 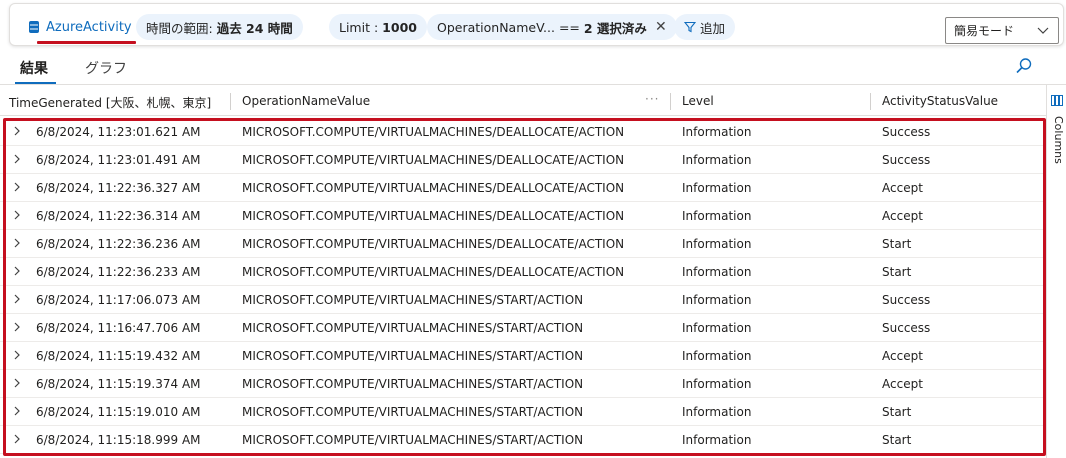 What do you see at coordinates (1043, 30) in the screenshot?
I see `chevron-down-icon` at bounding box center [1043, 30].